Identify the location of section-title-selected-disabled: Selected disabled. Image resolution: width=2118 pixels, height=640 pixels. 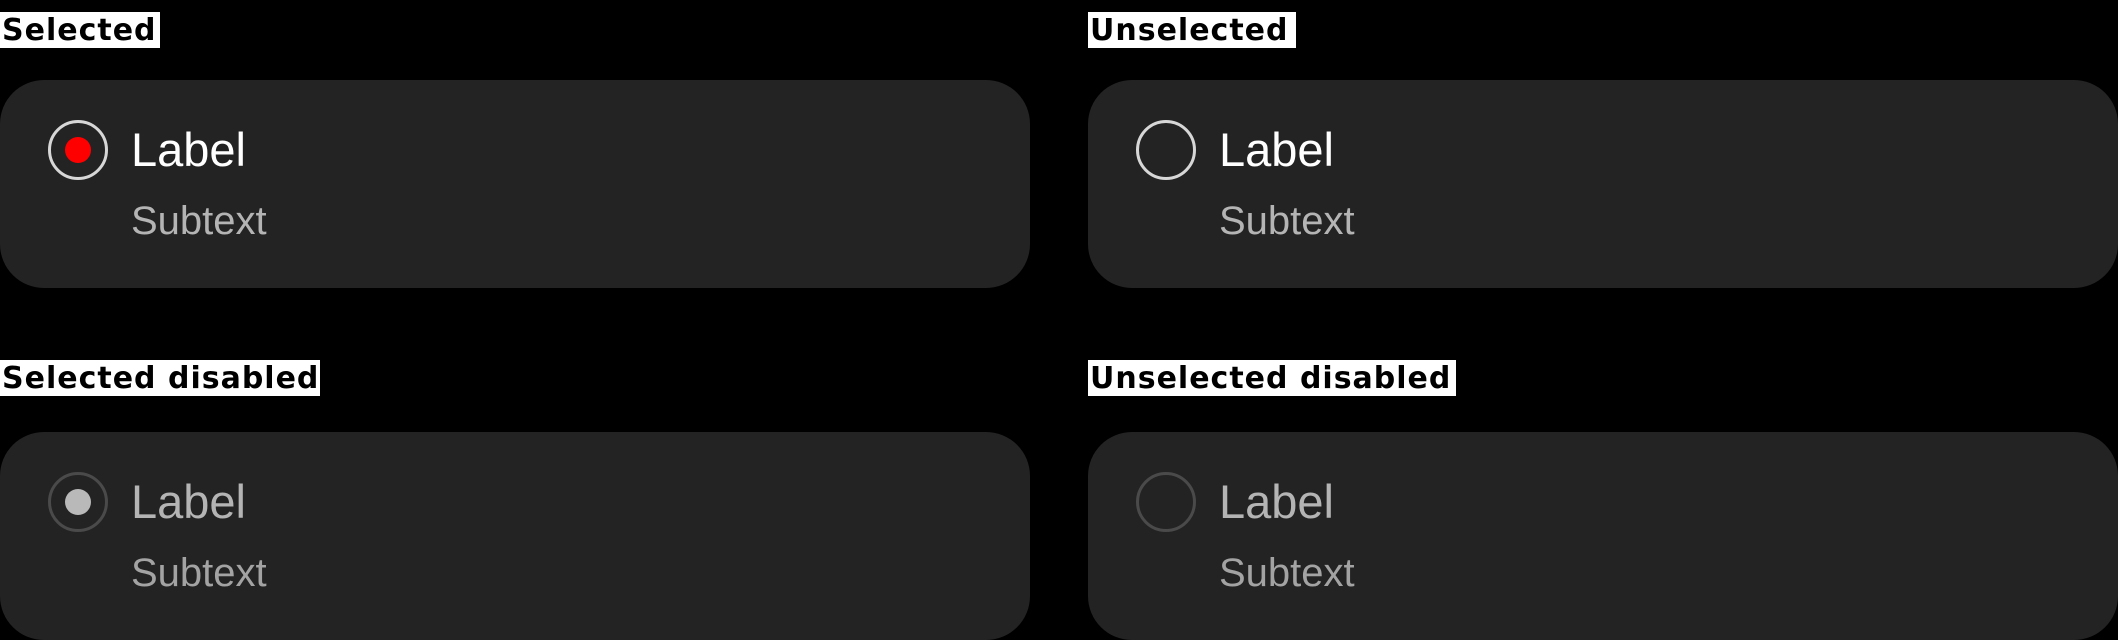
(160, 378).